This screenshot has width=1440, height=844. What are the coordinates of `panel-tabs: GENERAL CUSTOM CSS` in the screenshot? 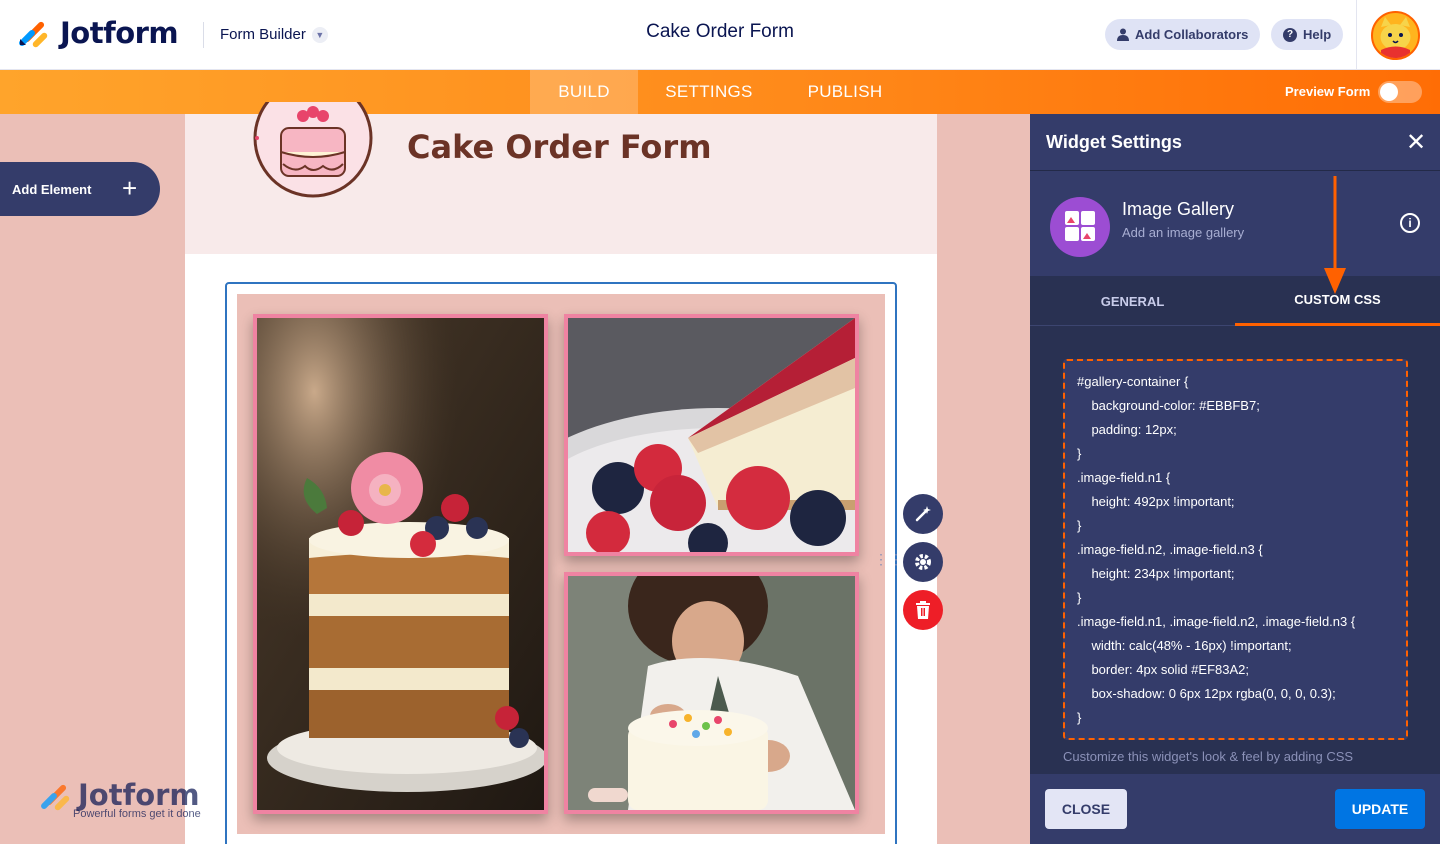 It's located at (1235, 301).